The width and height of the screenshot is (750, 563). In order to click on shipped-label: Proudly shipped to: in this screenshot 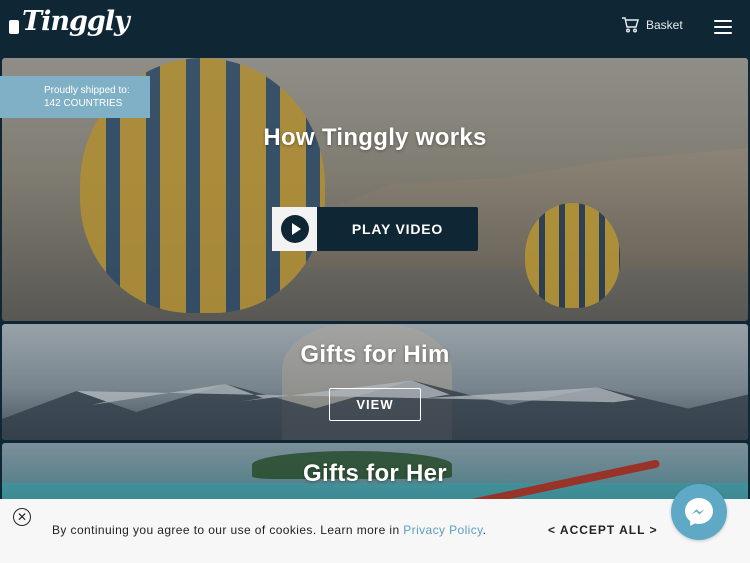, I will do `click(87, 90)`.